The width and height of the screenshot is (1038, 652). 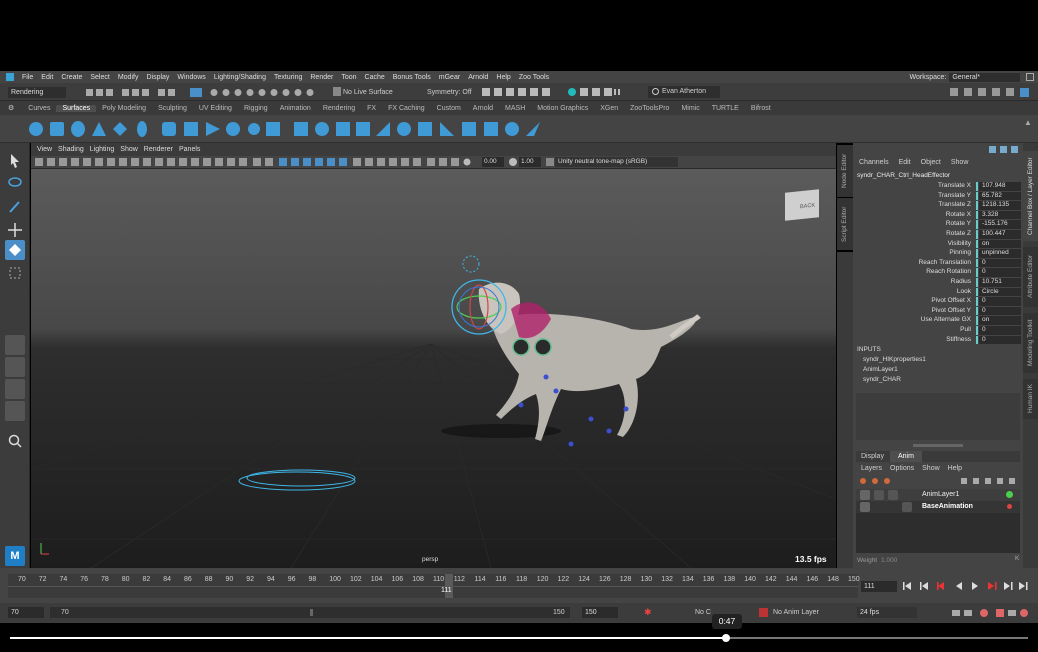 What do you see at coordinates (882, 379) in the screenshot?
I see `input-node: syndr_CHAR` at bounding box center [882, 379].